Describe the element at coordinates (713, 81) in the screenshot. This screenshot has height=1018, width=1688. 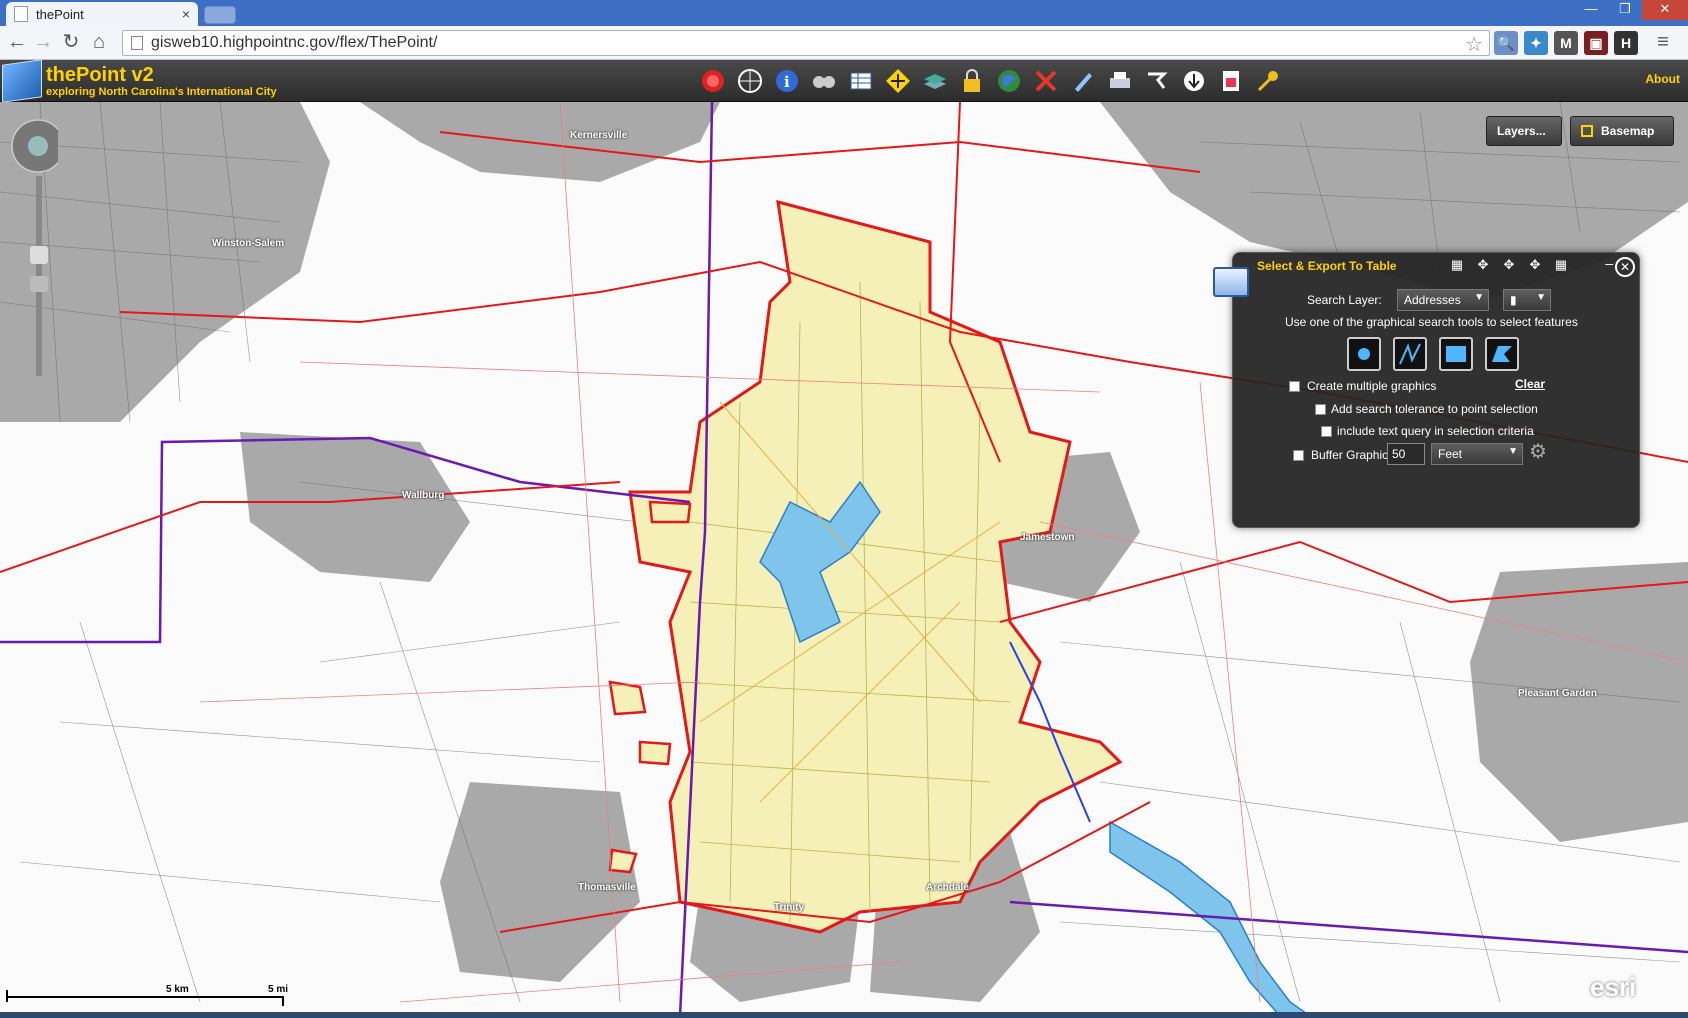
I see `record-icon` at that location.